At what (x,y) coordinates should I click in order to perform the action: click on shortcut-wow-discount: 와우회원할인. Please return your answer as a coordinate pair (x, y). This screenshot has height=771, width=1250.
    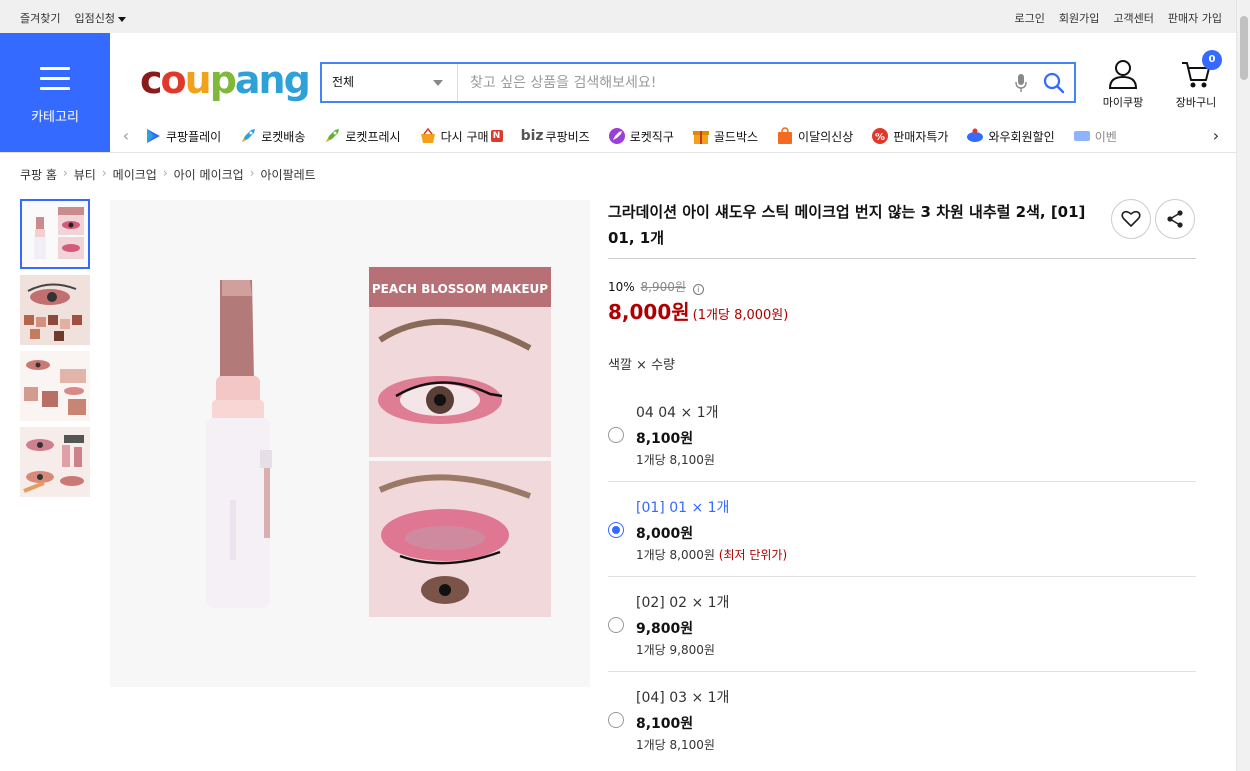
    Looking at the image, I should click on (1010, 136).